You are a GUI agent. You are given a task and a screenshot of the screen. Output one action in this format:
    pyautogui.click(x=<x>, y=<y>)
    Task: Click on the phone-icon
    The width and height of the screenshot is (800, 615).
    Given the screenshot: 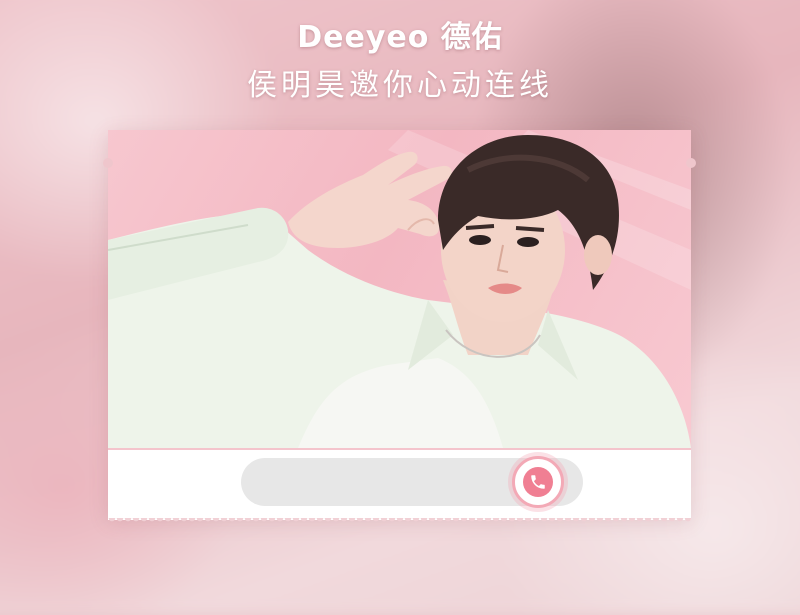 What is the action you would take?
    pyautogui.click(x=538, y=482)
    